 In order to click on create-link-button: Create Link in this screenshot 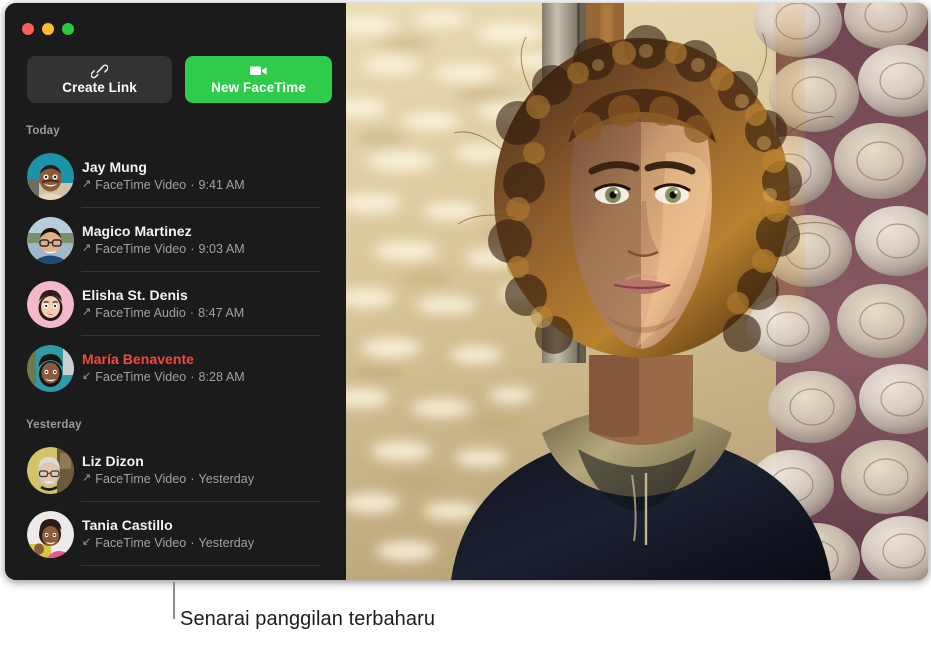, I will do `click(99, 79)`.